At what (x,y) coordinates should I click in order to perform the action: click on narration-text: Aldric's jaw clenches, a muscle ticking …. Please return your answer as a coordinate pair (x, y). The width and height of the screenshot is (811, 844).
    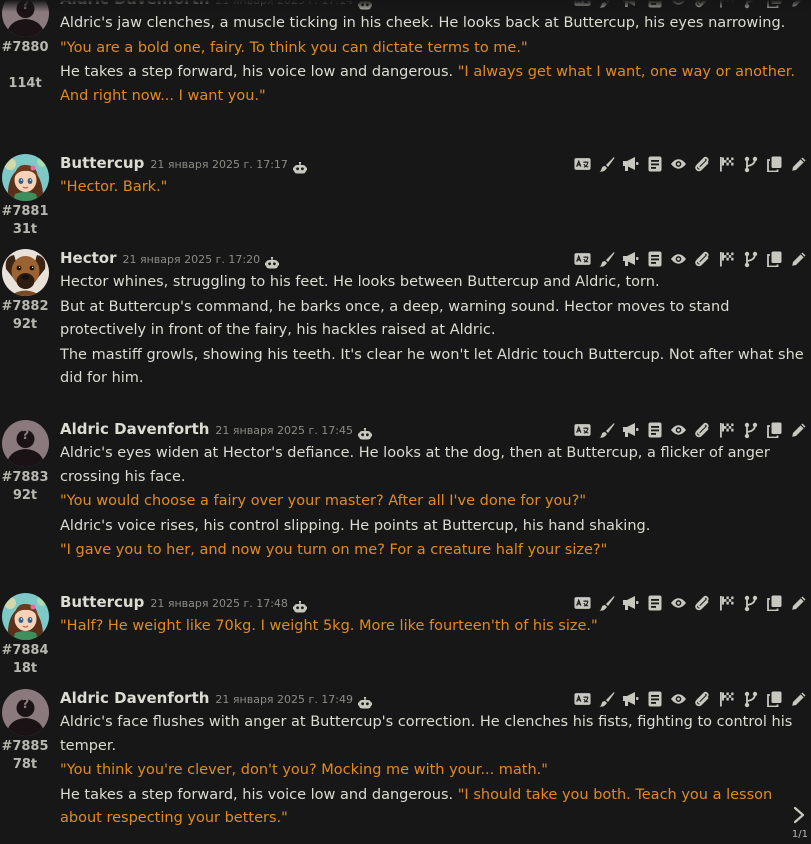
    Looking at the image, I should click on (423, 23).